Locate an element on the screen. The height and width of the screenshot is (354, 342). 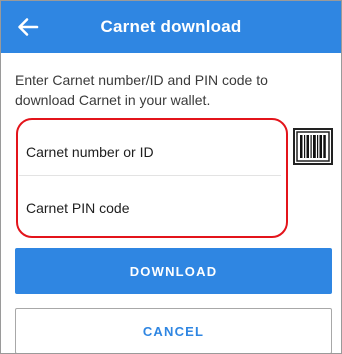
scan-barcode-button is located at coordinates (313, 146).